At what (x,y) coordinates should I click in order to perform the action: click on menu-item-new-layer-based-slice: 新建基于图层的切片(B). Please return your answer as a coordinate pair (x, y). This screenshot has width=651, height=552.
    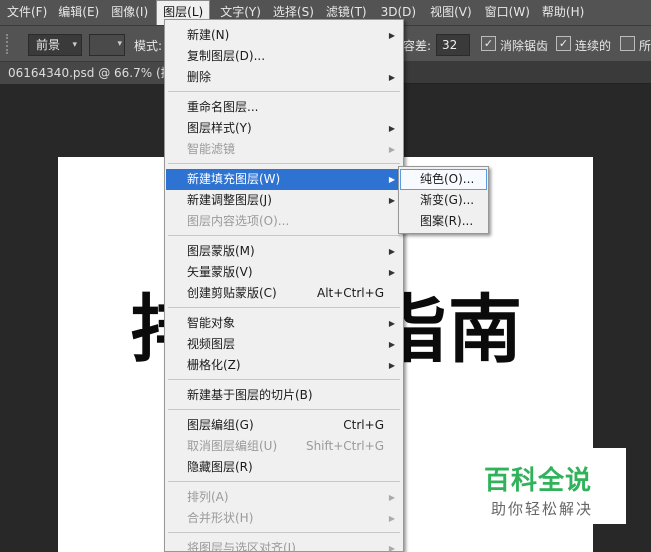
    Looking at the image, I should click on (284, 395).